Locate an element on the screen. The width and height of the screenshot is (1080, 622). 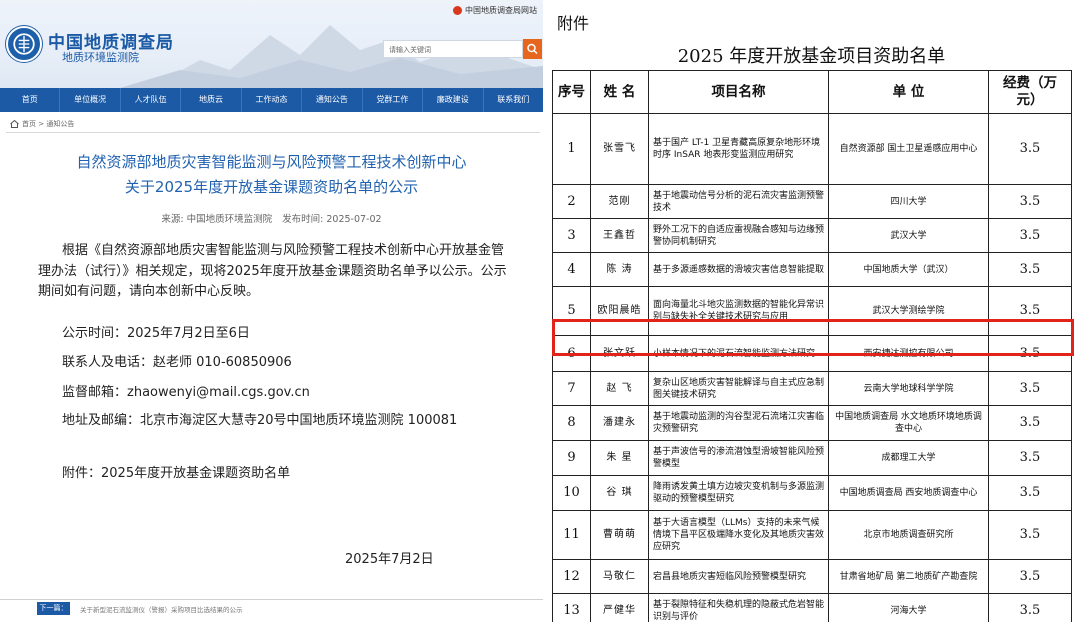
cgs-site-link: 中国地质调查局网站 is located at coordinates (495, 10).